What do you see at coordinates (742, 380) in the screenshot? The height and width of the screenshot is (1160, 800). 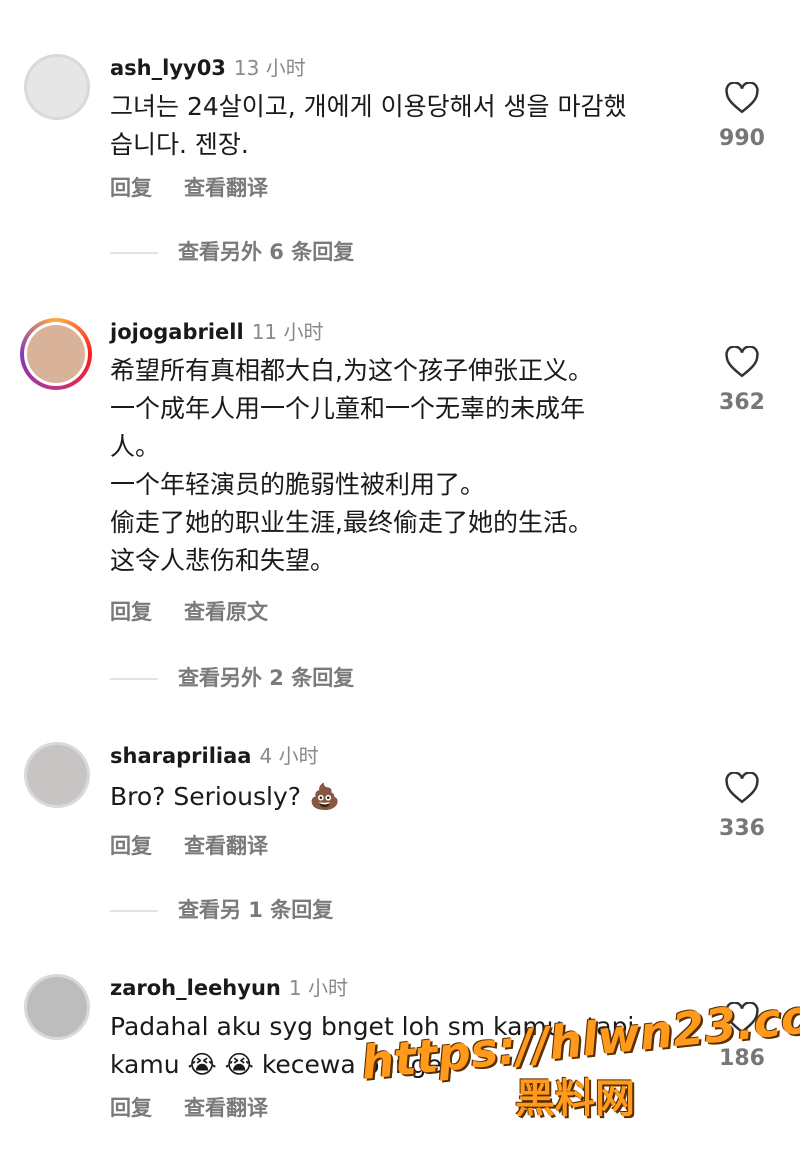 I see `like-button: 362` at bounding box center [742, 380].